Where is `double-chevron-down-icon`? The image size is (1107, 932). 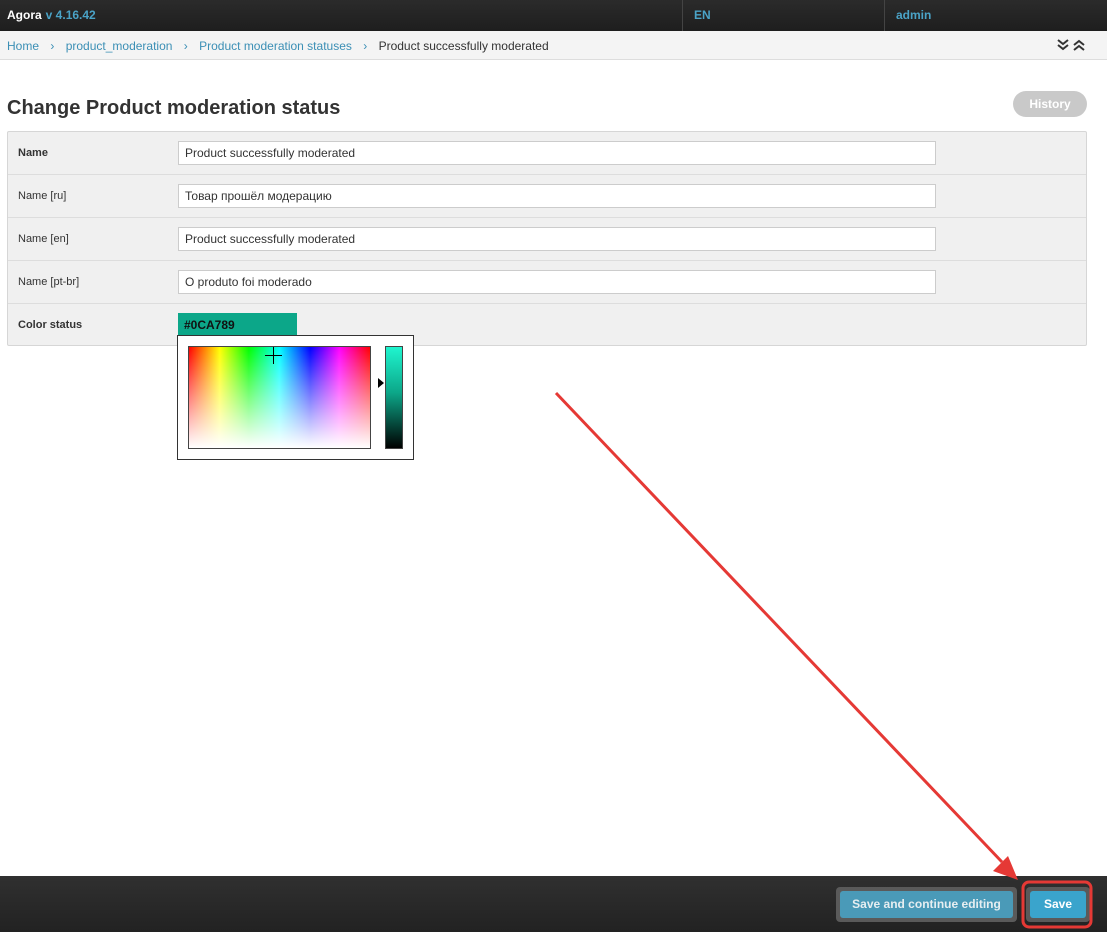
double-chevron-down-icon is located at coordinates (1063, 45).